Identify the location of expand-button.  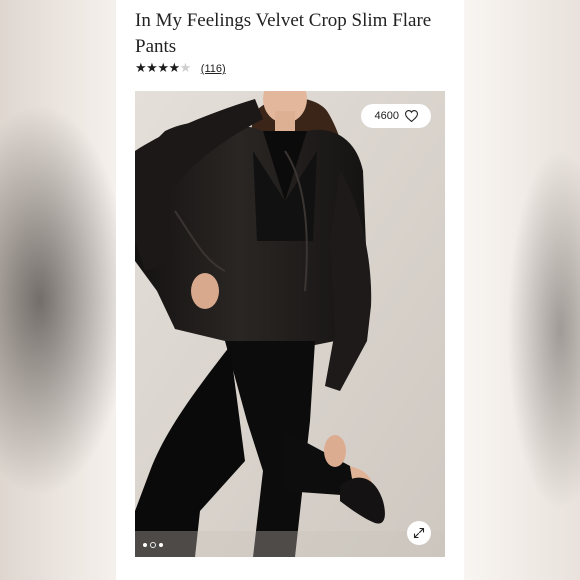
(419, 533).